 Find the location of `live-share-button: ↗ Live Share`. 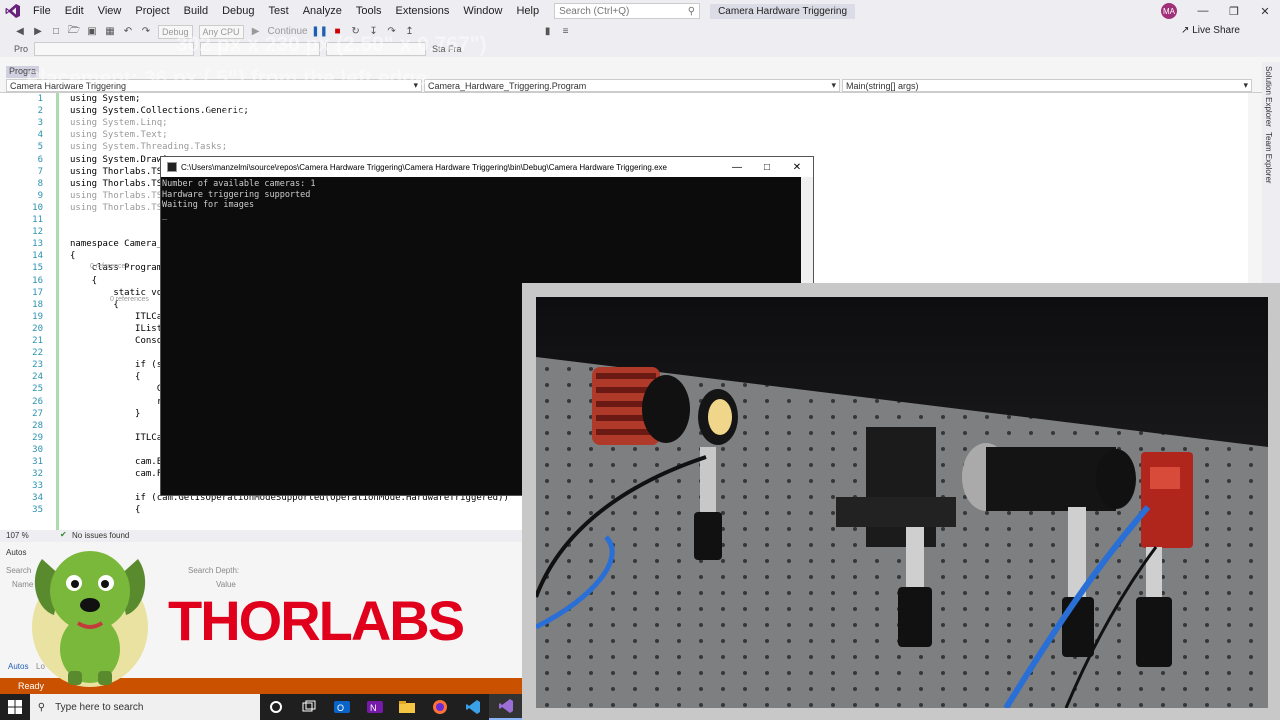

live-share-button: ↗ Live Share is located at coordinates (1210, 30).